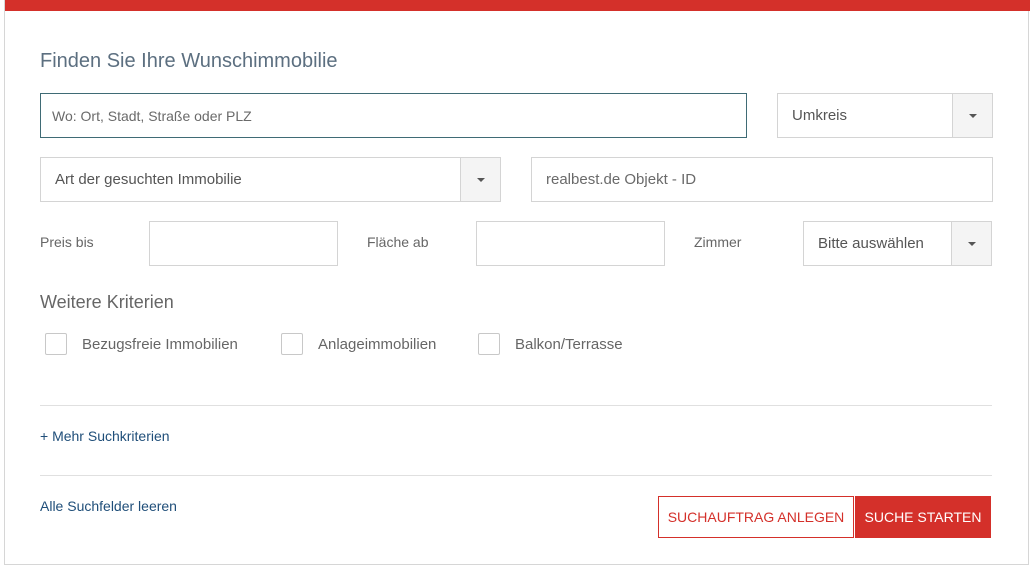 This screenshot has height=569, width=1035. I want to click on property-type-select-value: Art der gesuchten Immobilie, so click(148, 179).